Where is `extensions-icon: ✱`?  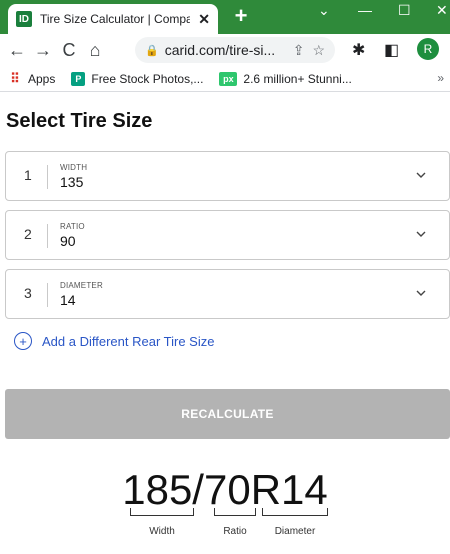 extensions-icon: ✱ is located at coordinates (358, 50).